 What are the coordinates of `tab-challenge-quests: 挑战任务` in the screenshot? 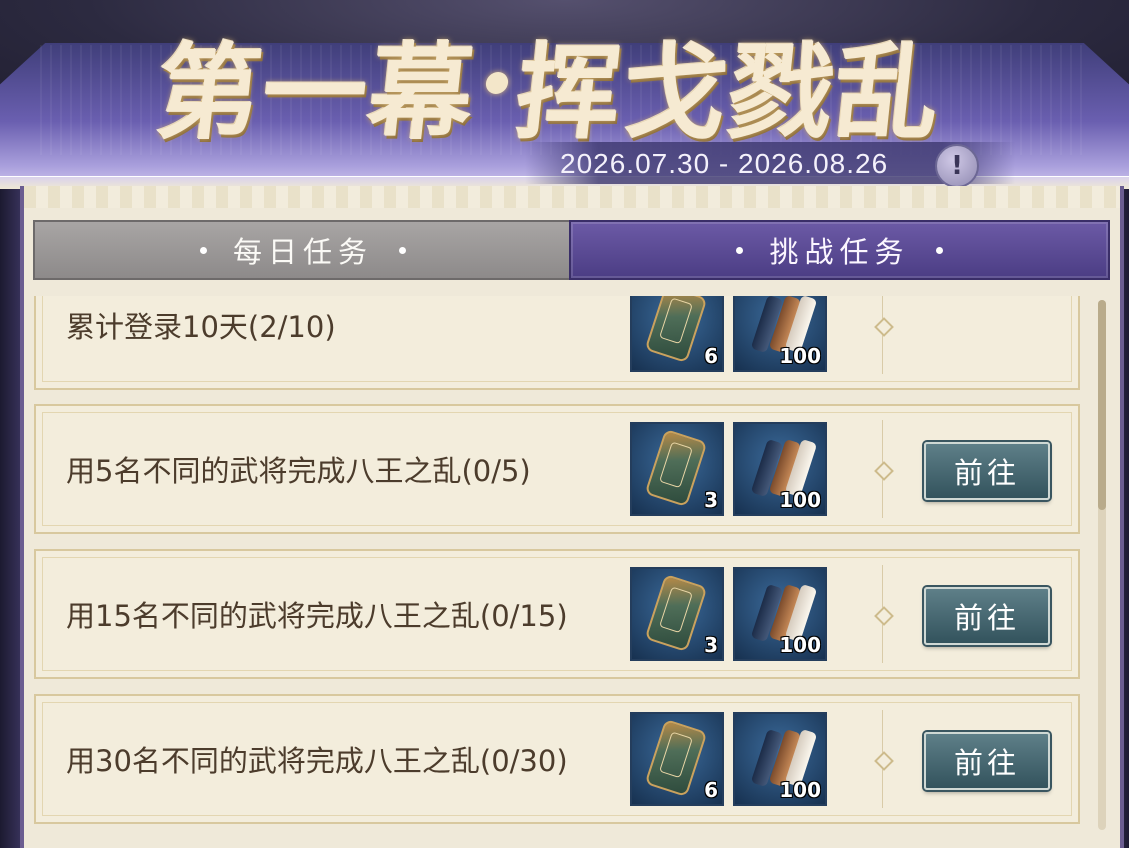 It's located at (839, 250).